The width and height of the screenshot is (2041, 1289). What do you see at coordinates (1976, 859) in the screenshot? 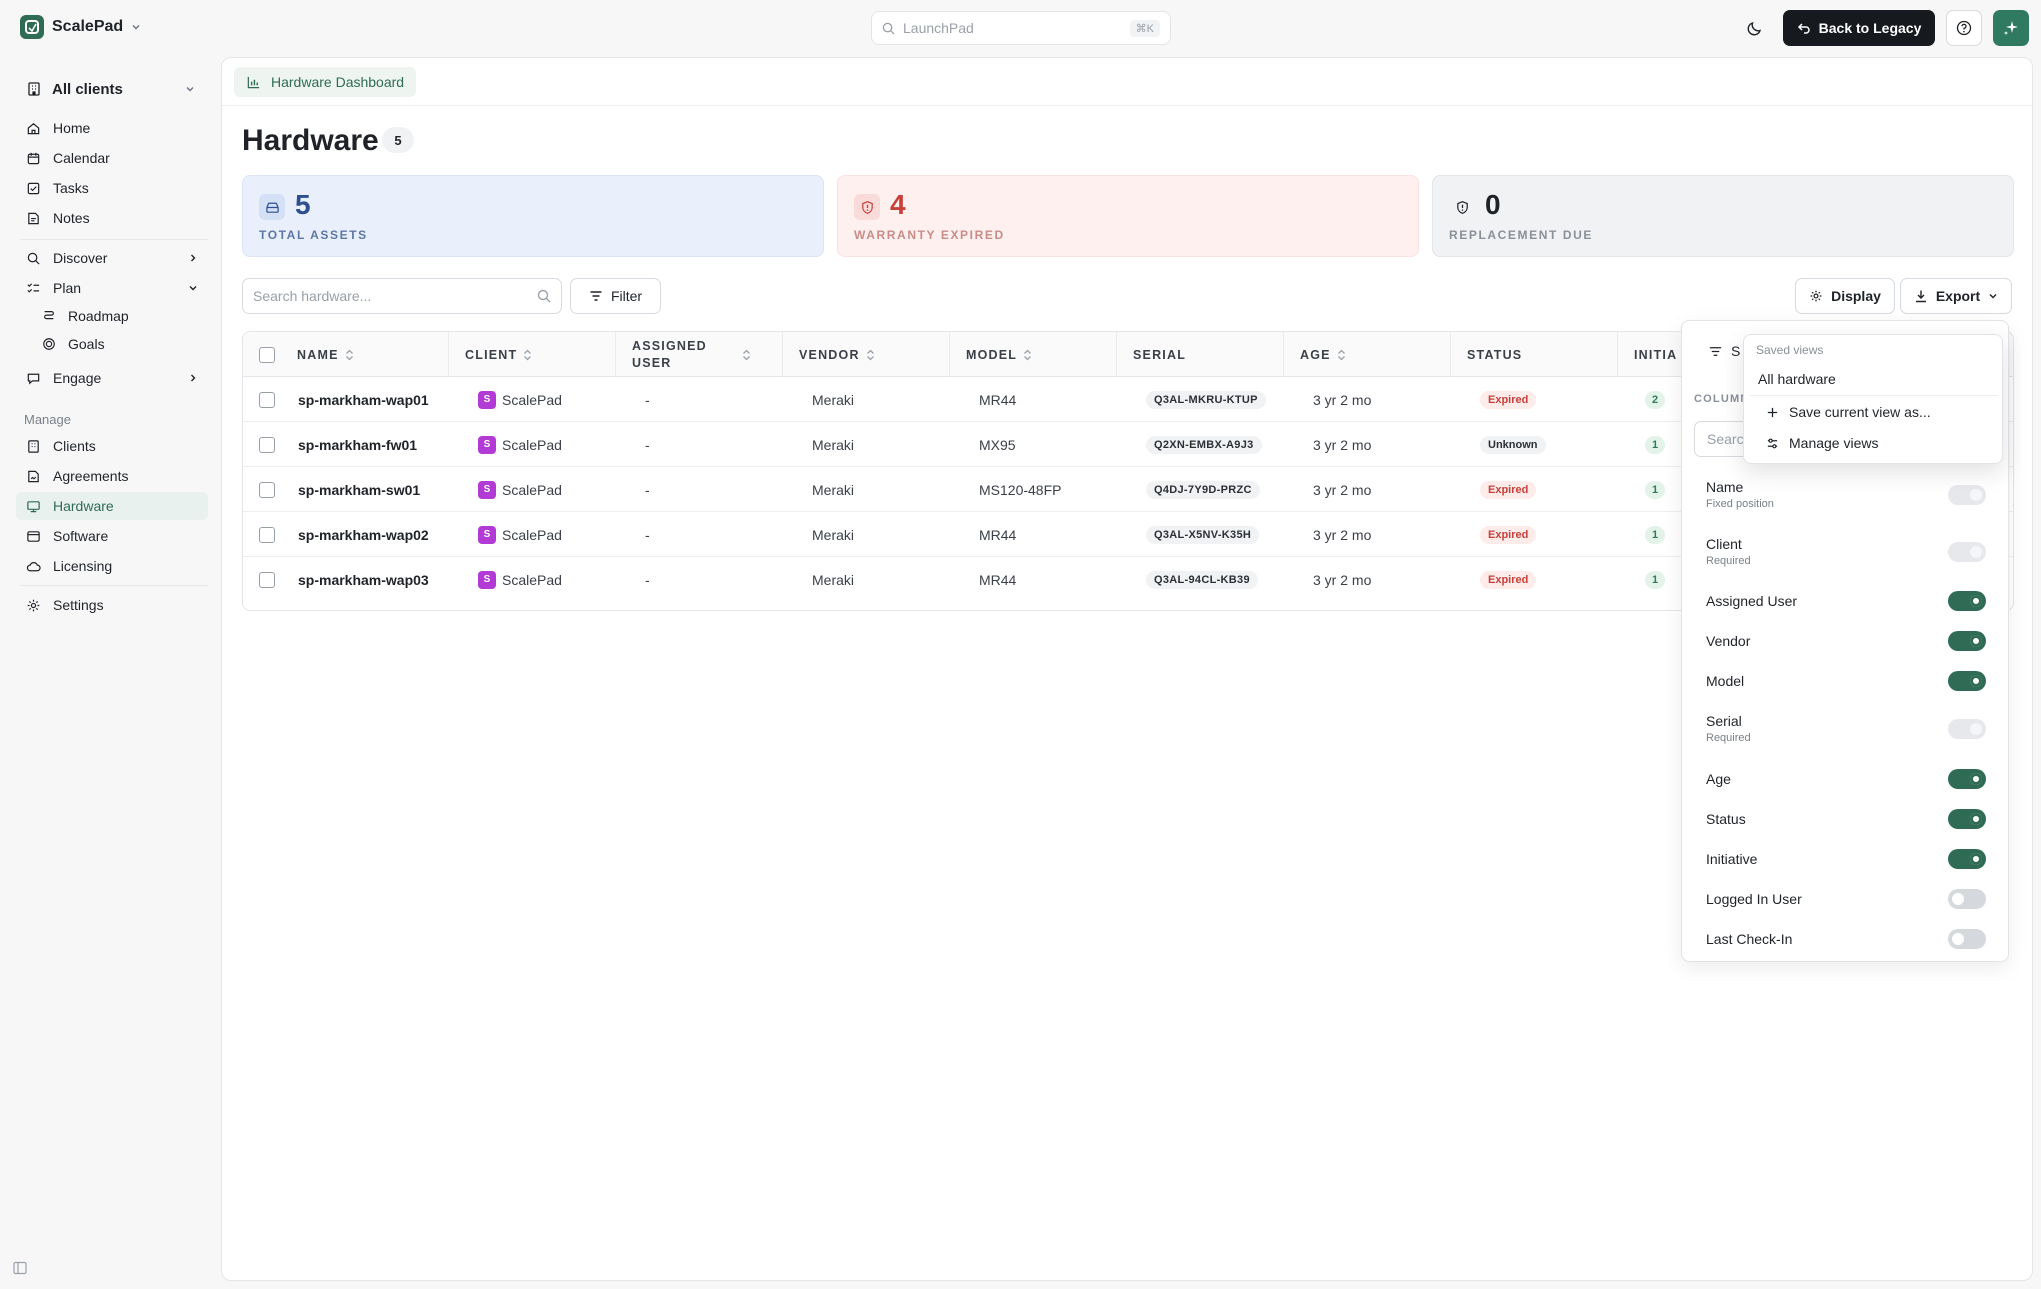
I see `toggle-knob` at bounding box center [1976, 859].